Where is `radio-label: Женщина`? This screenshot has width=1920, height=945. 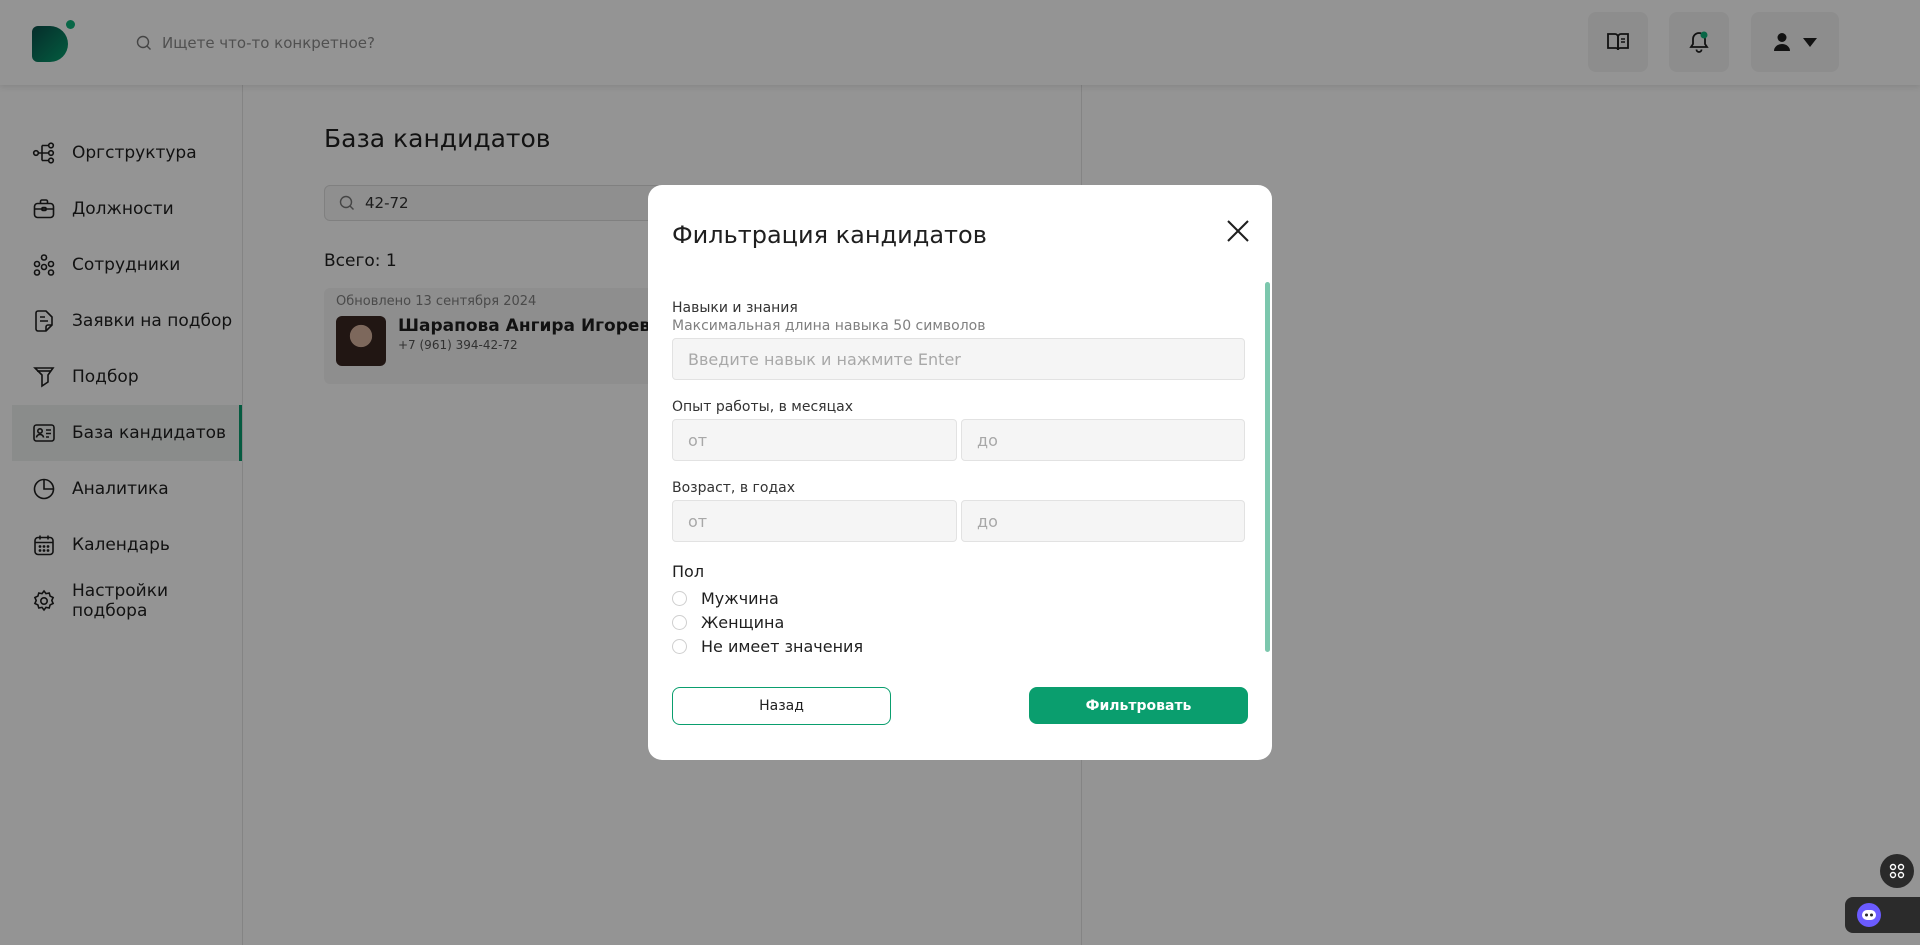 radio-label: Женщина is located at coordinates (742, 622).